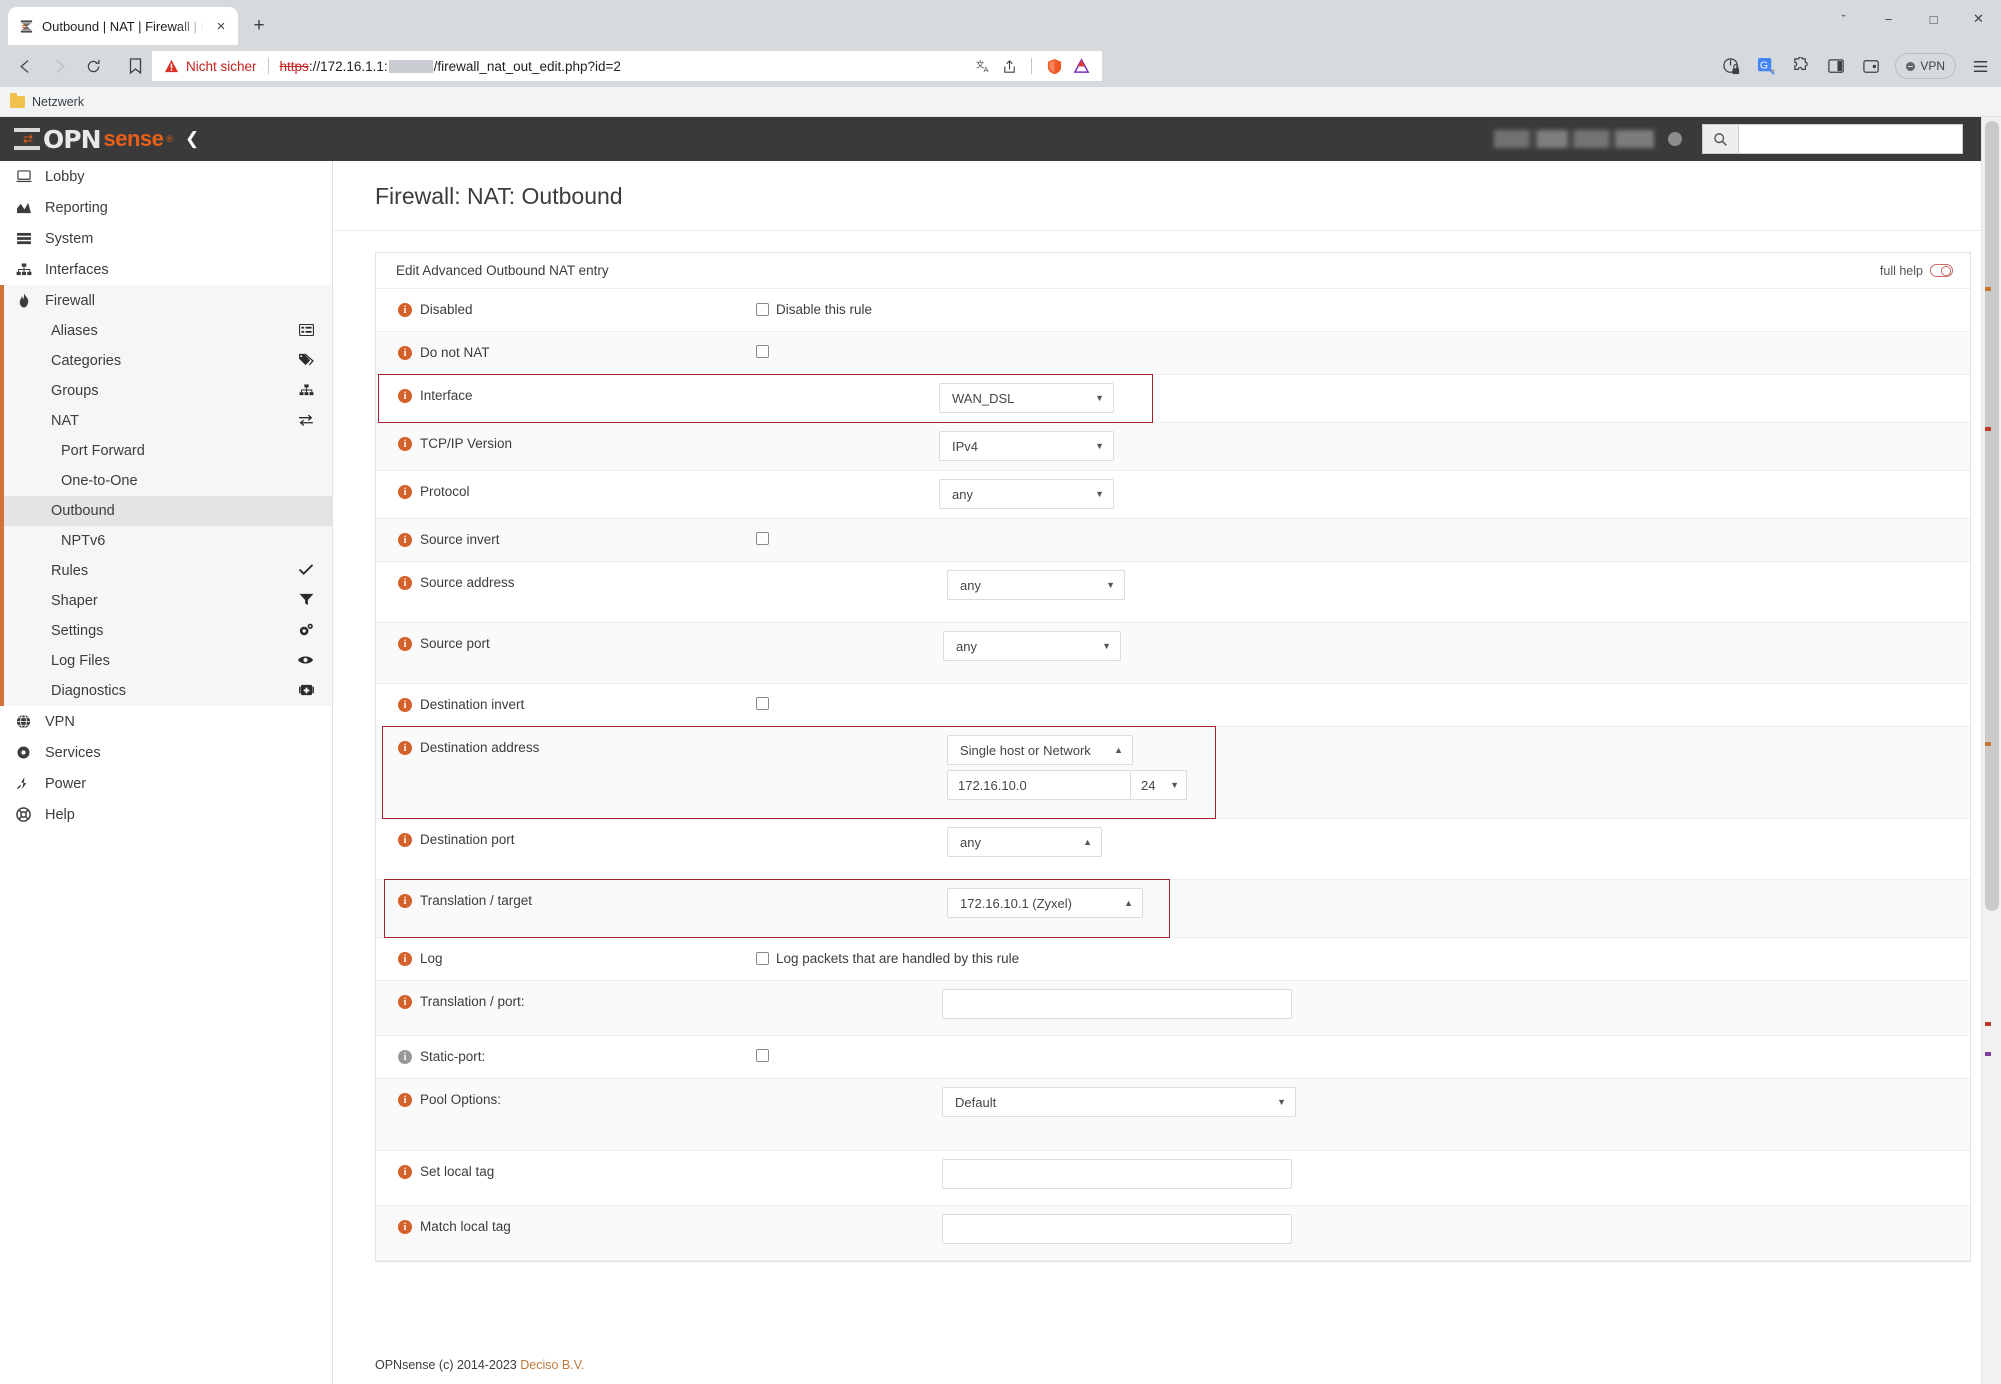  Describe the element at coordinates (166, 752) in the screenshot. I see `sidebar-item-services: Services` at that location.